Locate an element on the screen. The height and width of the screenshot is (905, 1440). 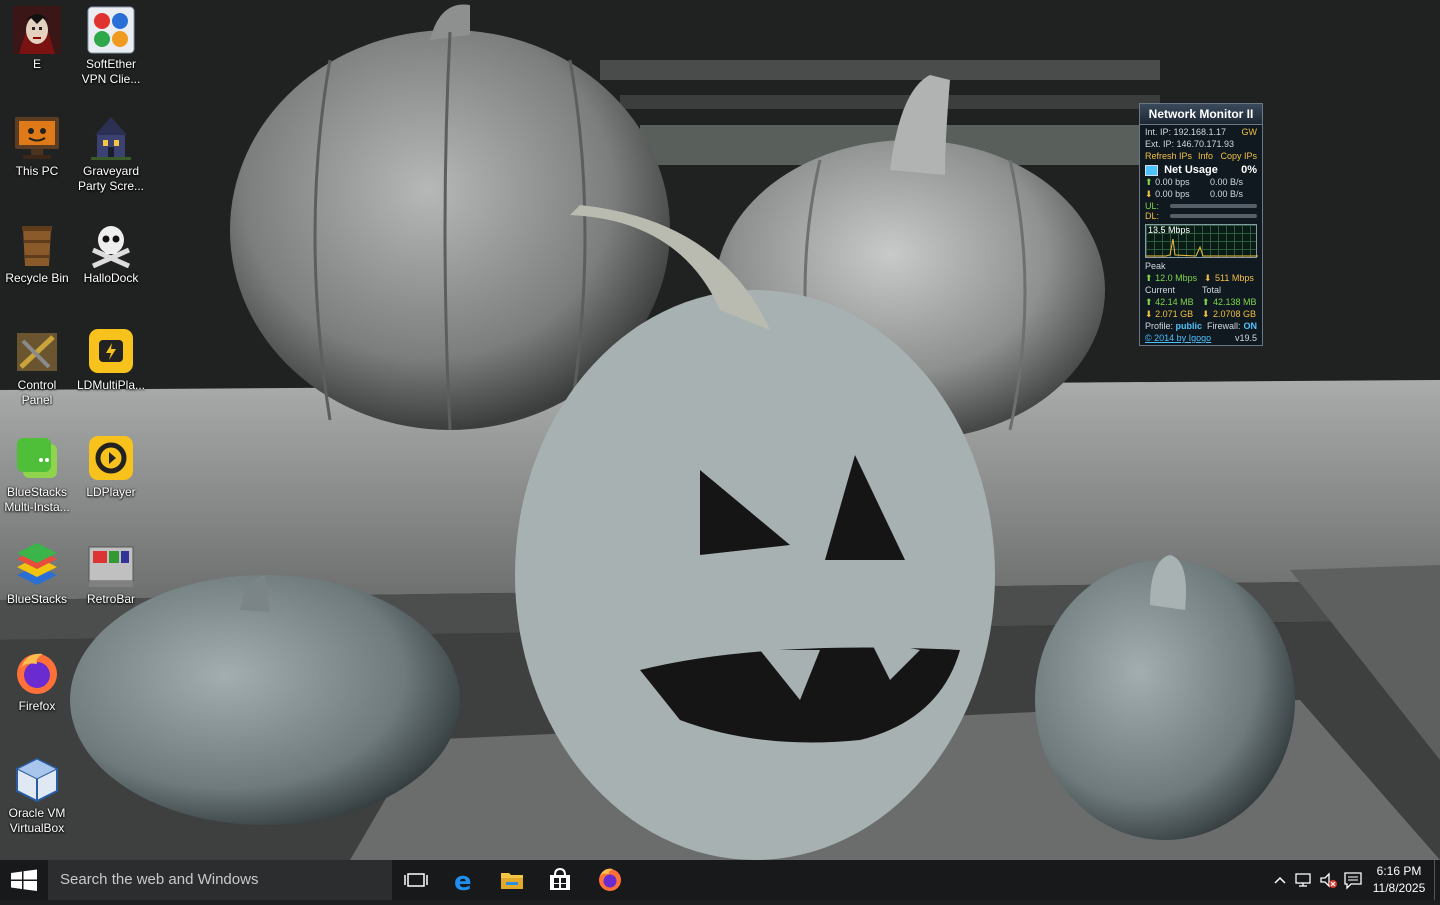
info-link: Info is located at coordinates (1205, 156).